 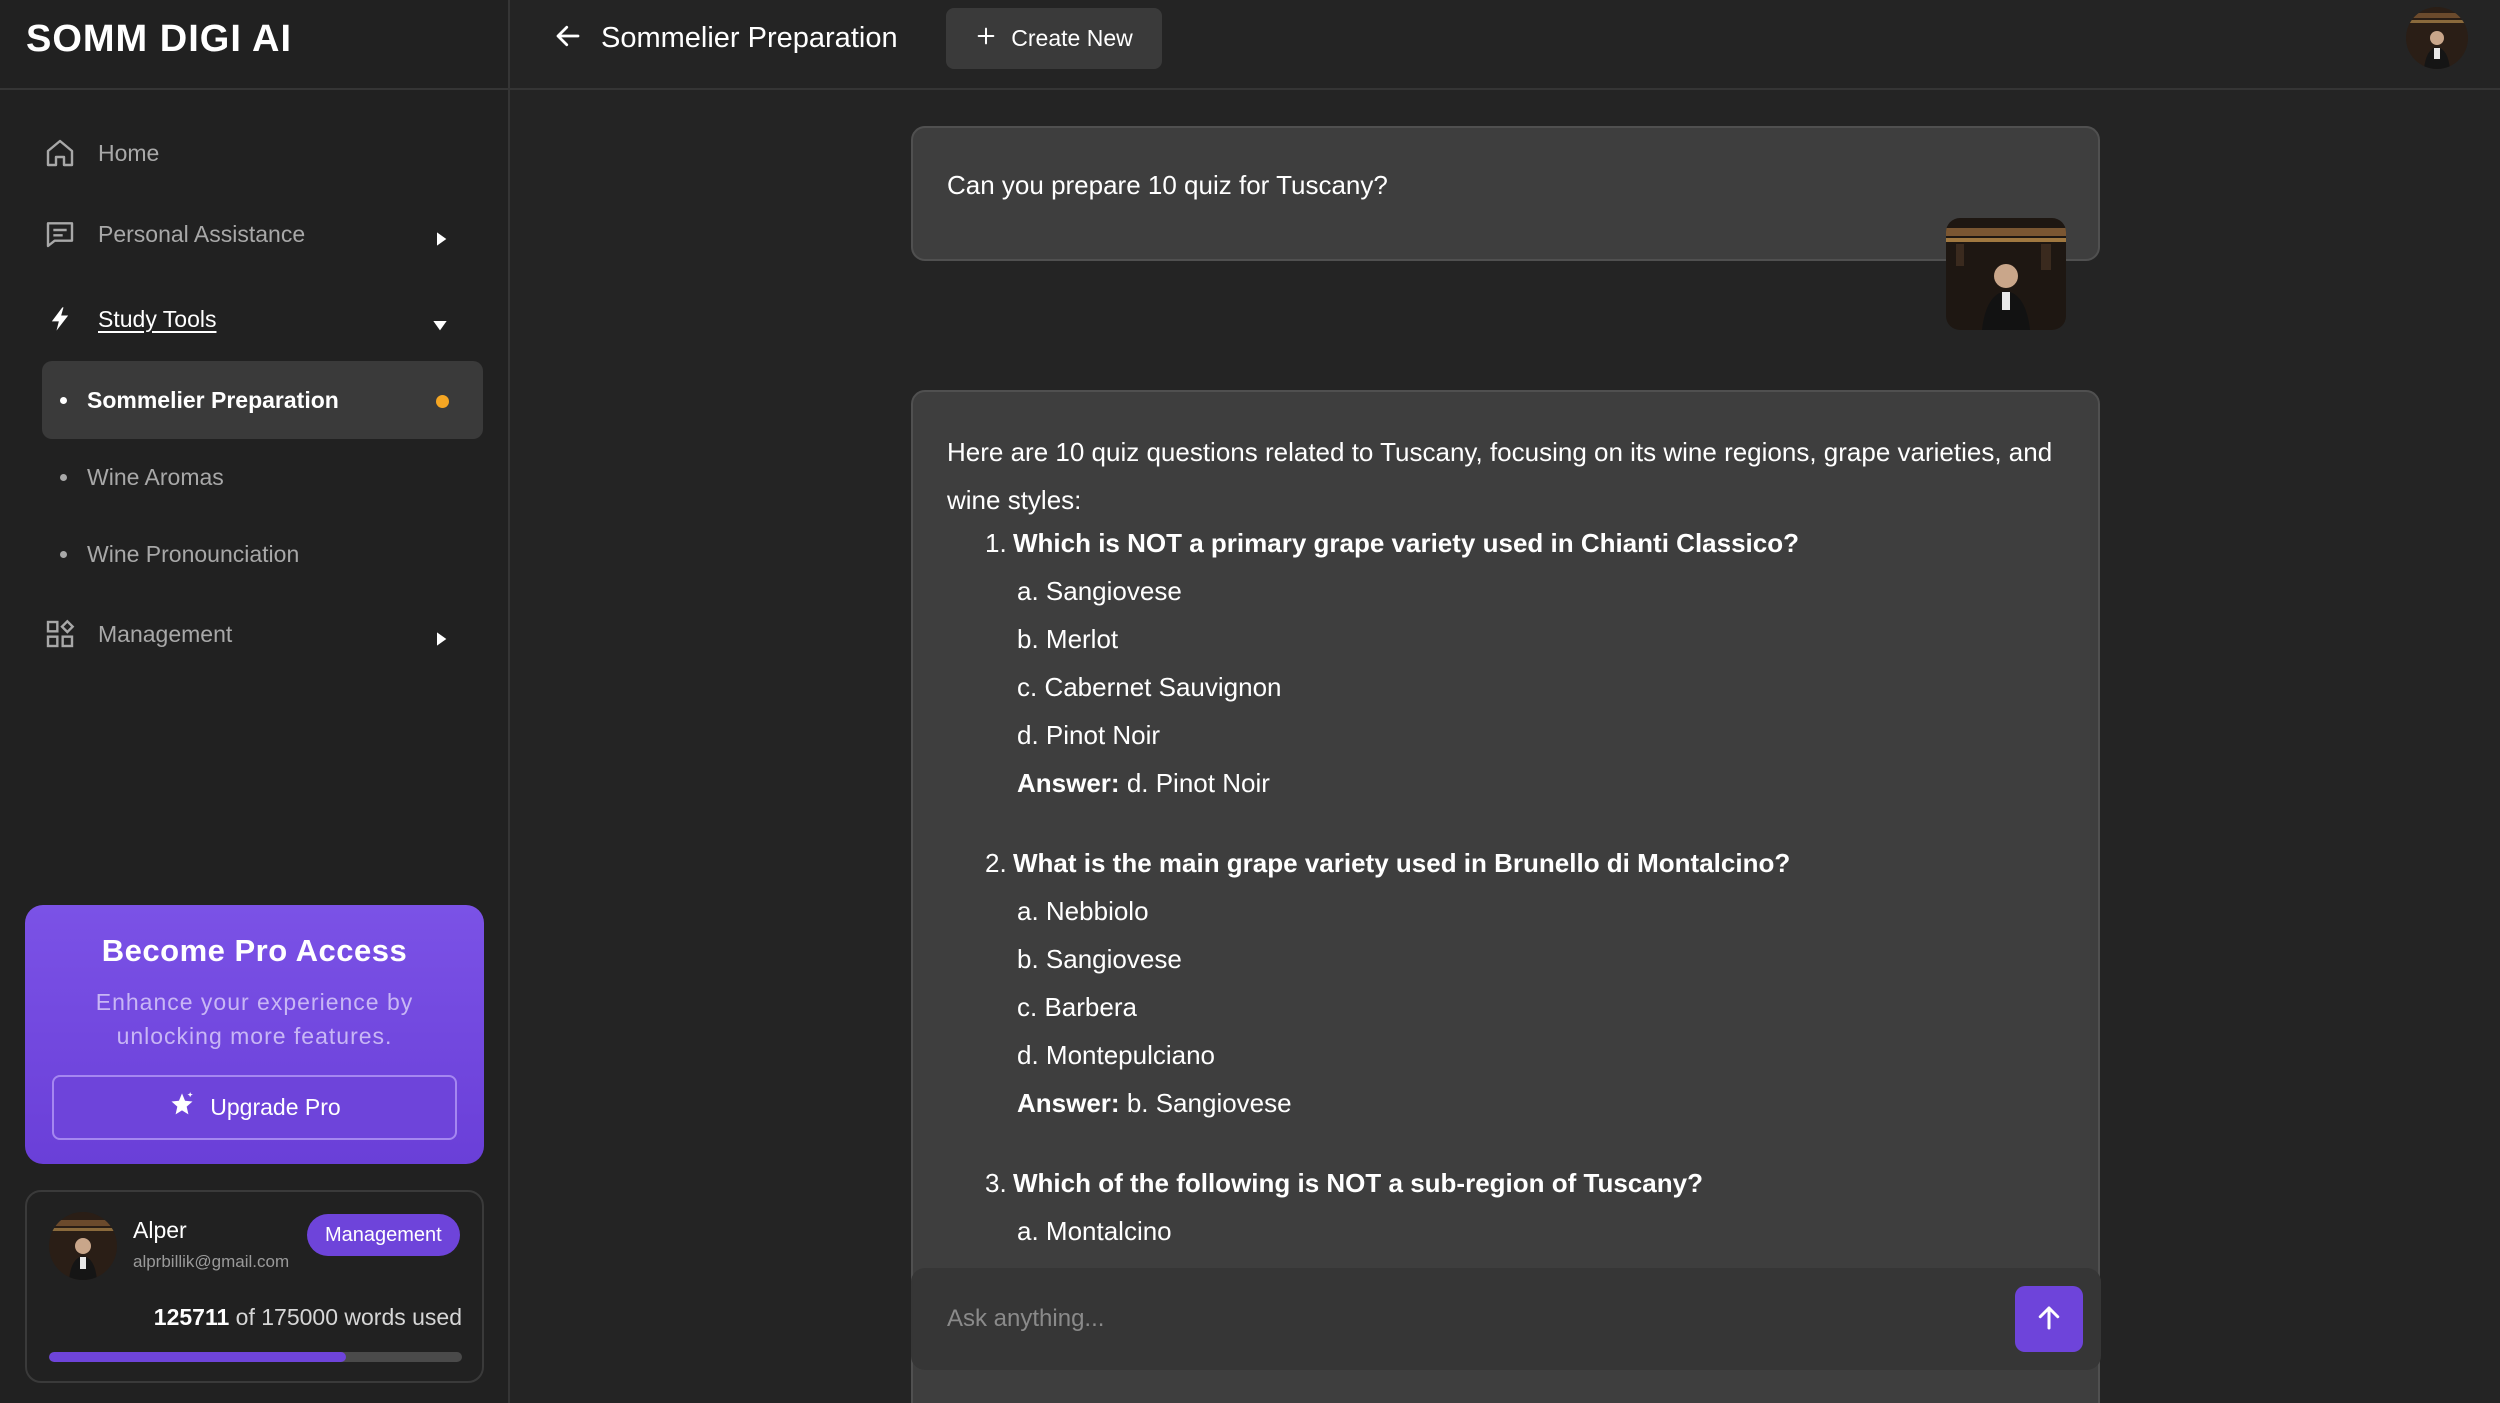 I want to click on plus-icon, so click(x=986, y=39).